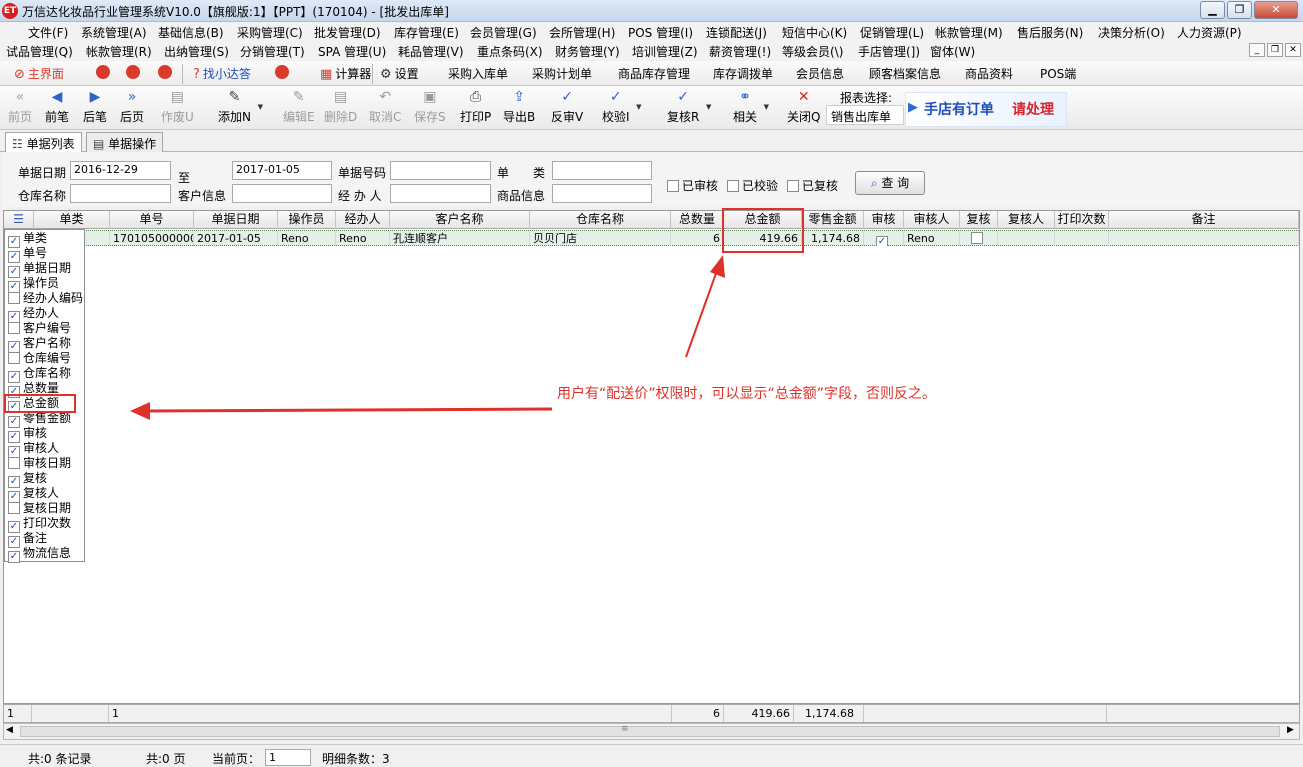  I want to click on column-header: 审核人, so click(932, 220).